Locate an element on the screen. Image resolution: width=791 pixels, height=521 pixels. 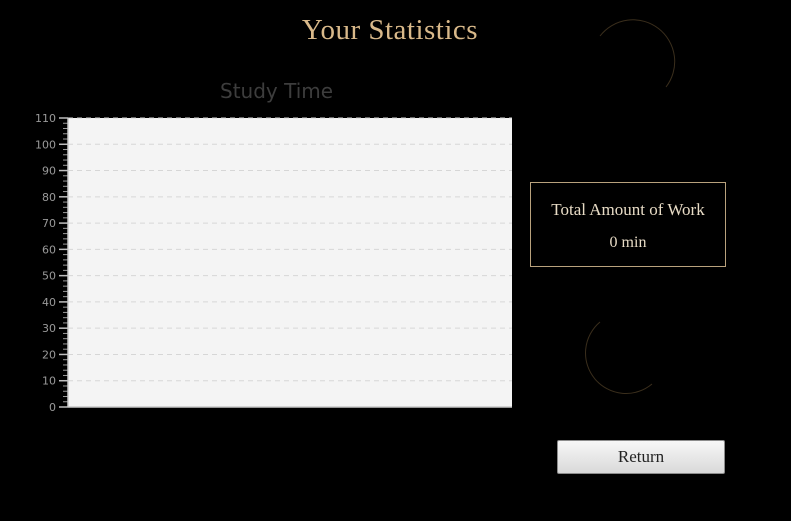
y-tick-label: 50 is located at coordinates (49, 276).